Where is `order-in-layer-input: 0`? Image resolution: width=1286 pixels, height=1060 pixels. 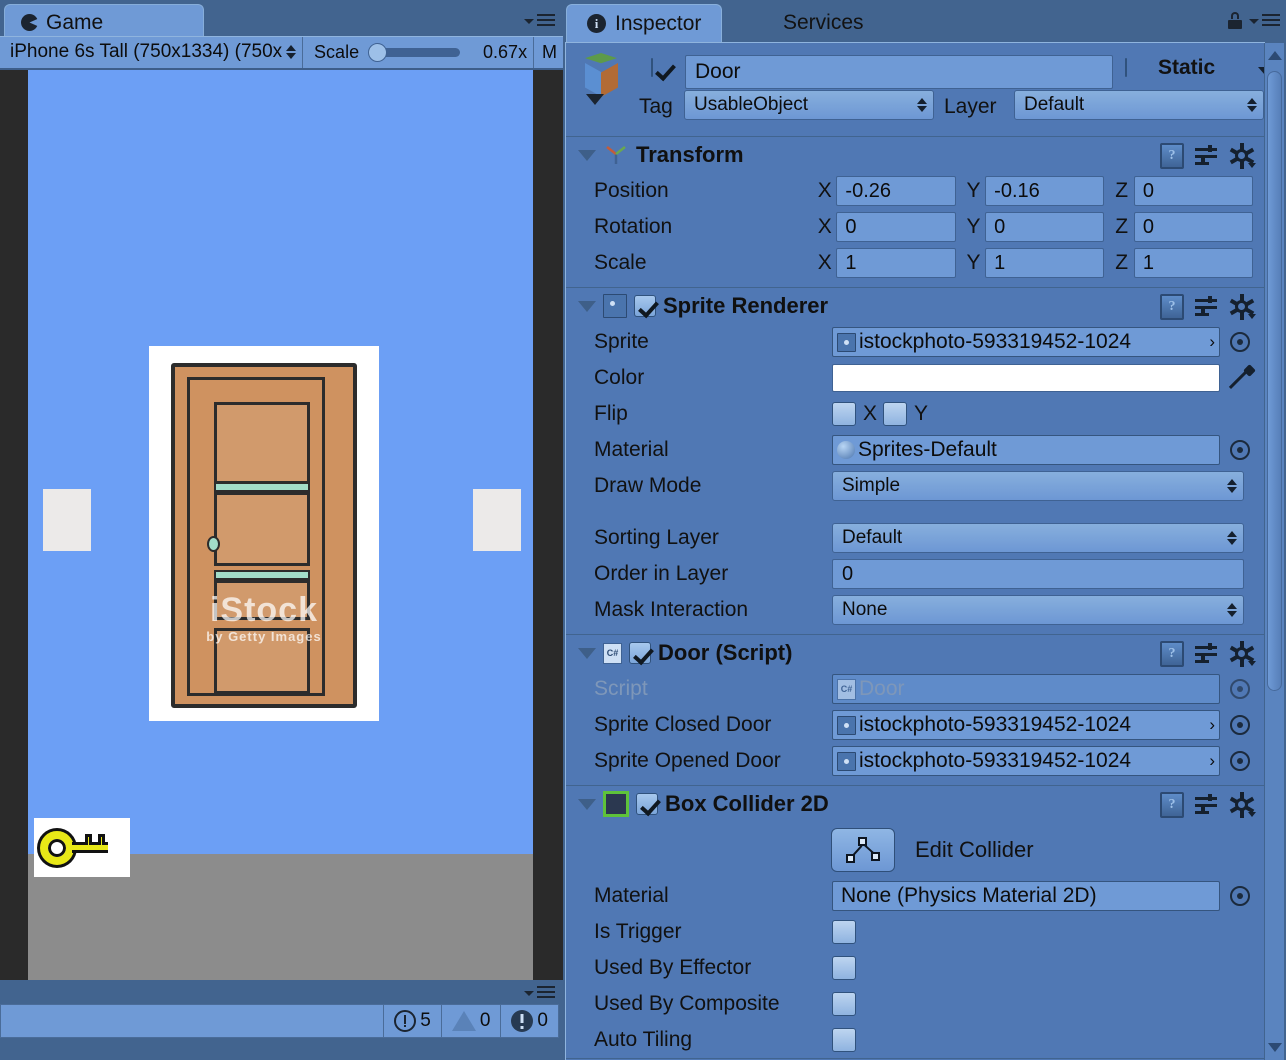
order-in-layer-input: 0 is located at coordinates (1038, 574).